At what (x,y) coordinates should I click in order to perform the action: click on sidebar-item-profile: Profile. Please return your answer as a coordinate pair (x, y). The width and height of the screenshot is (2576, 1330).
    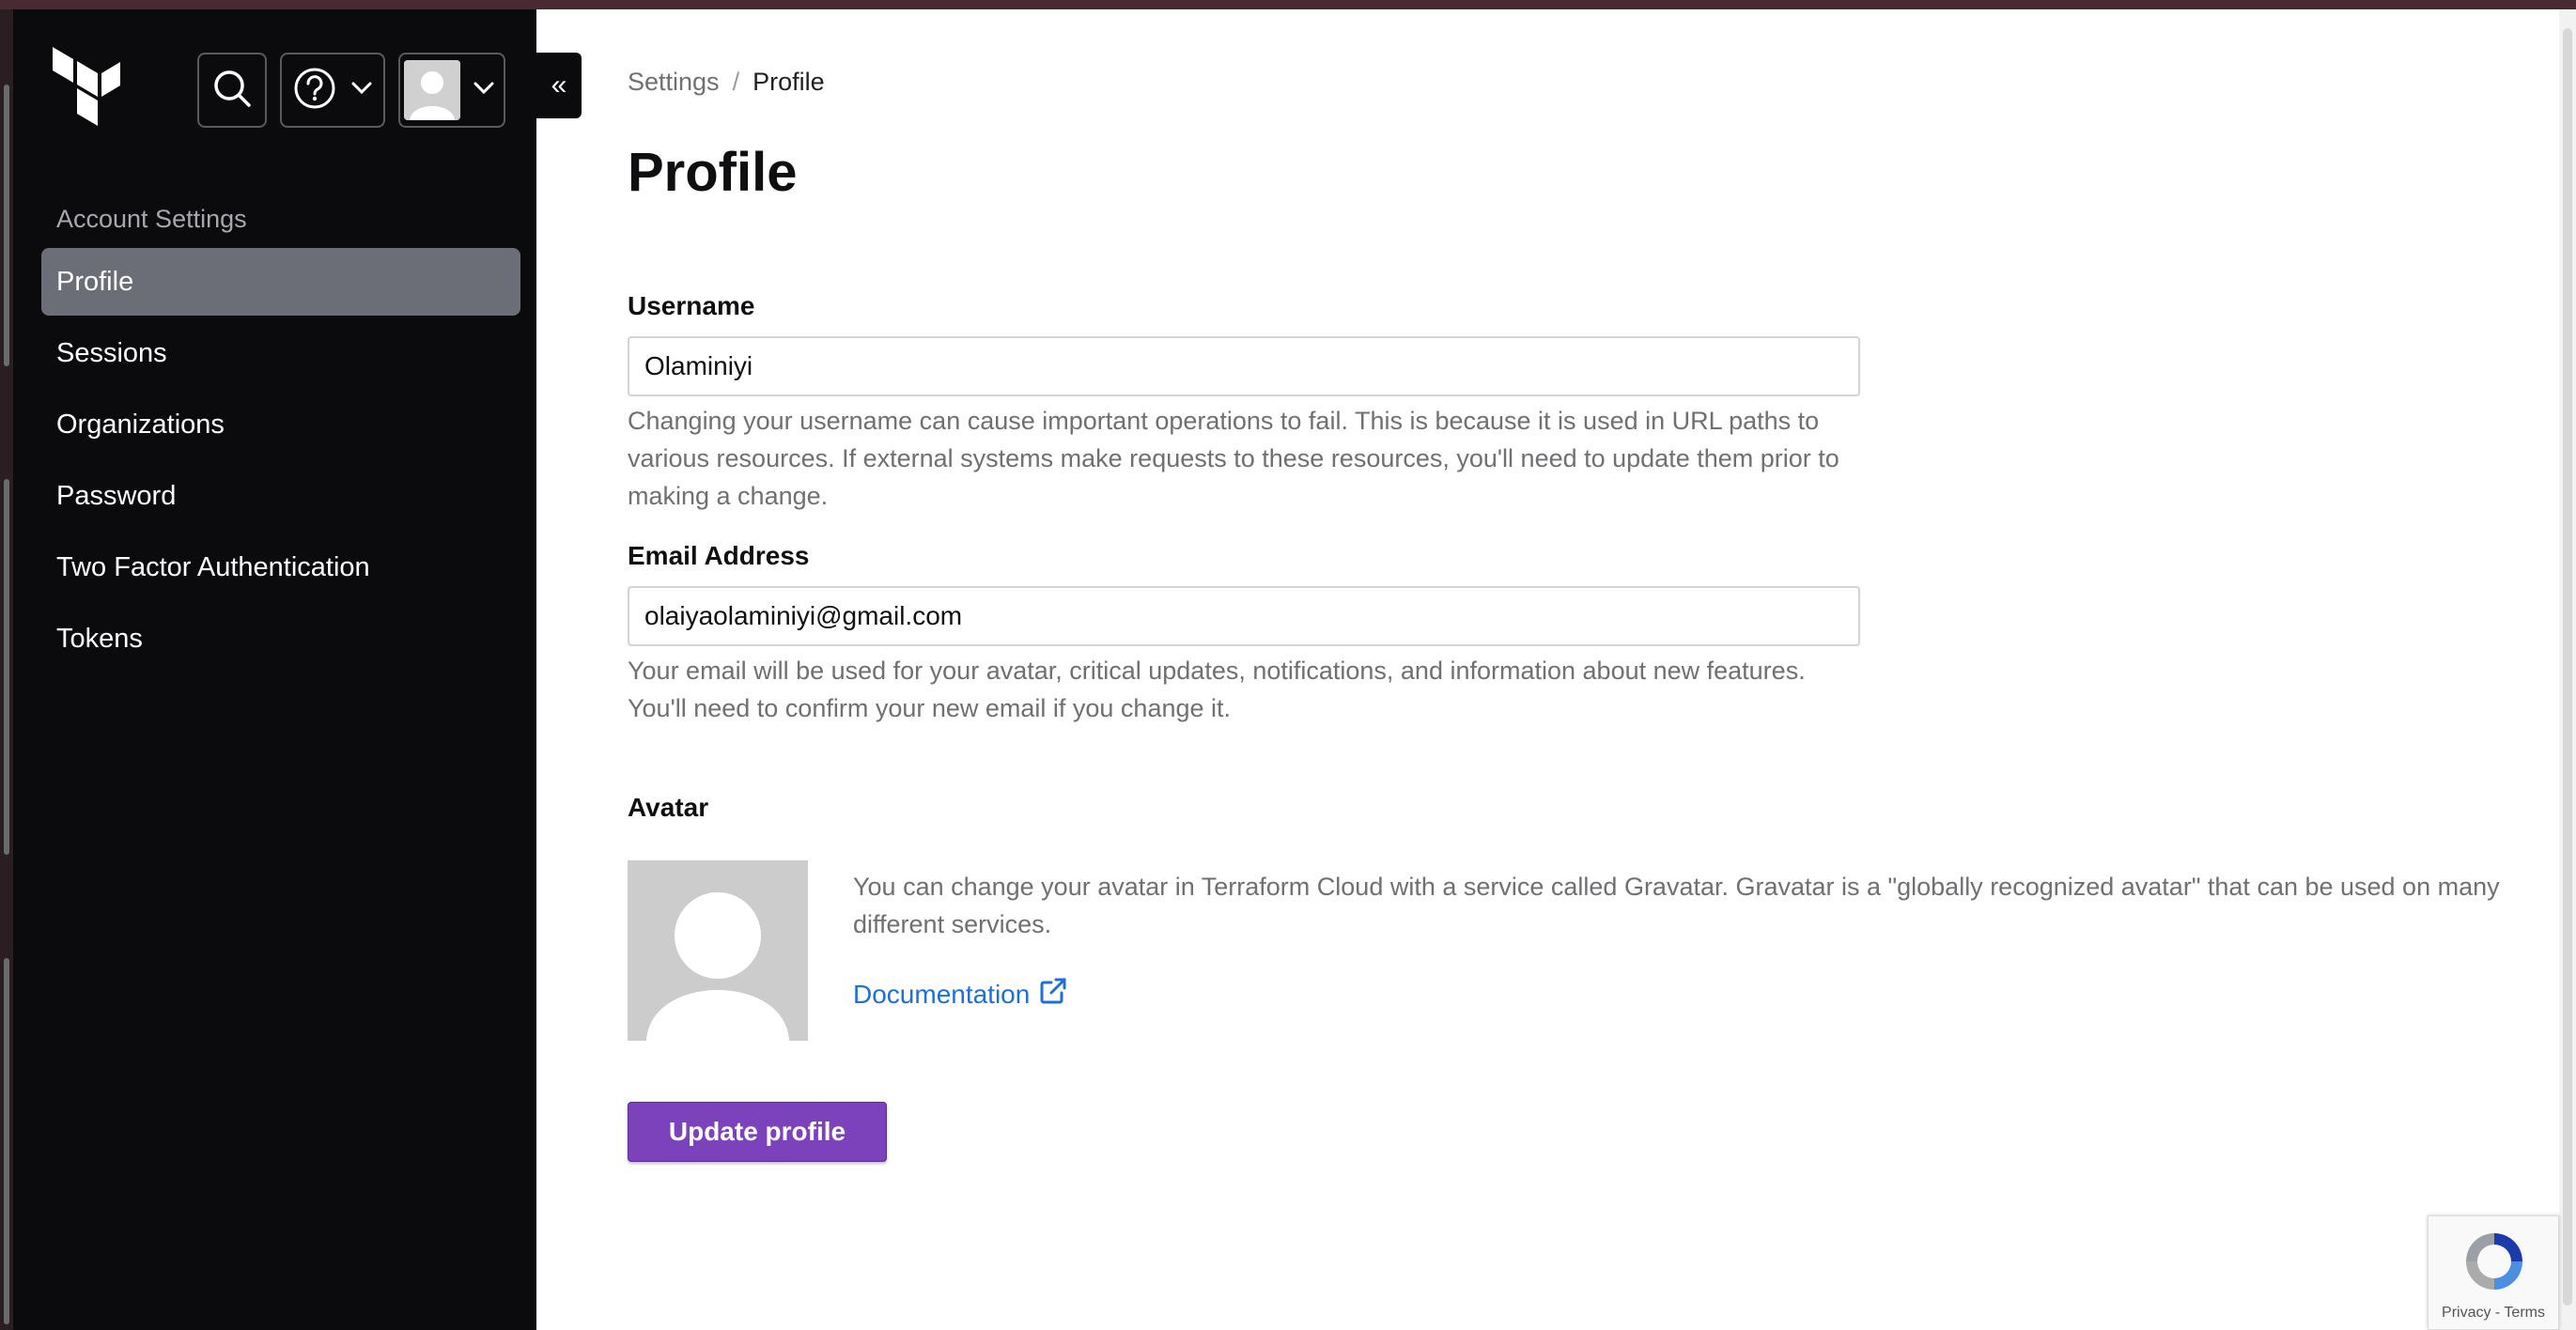
    Looking at the image, I should click on (280, 282).